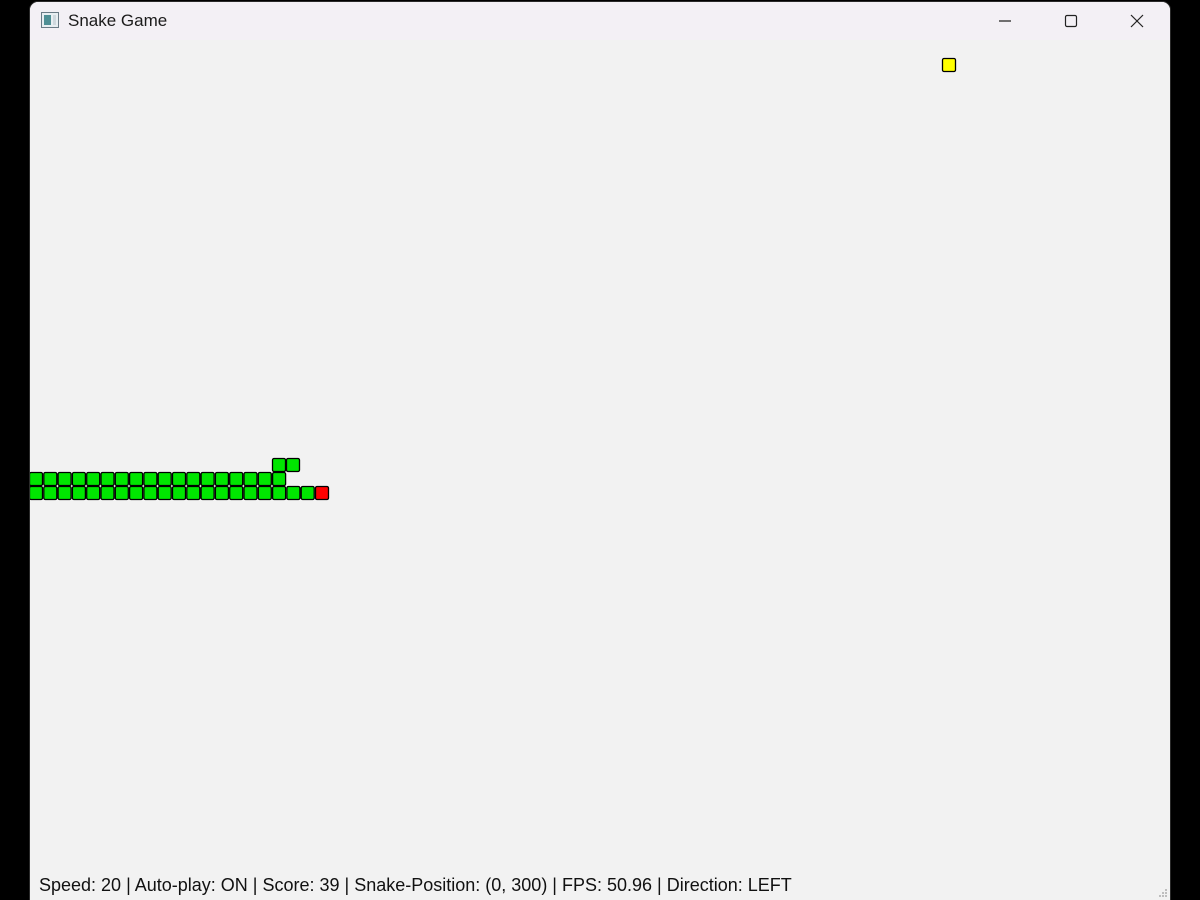 This screenshot has height=900, width=1200. I want to click on close-button, so click(1137, 21).